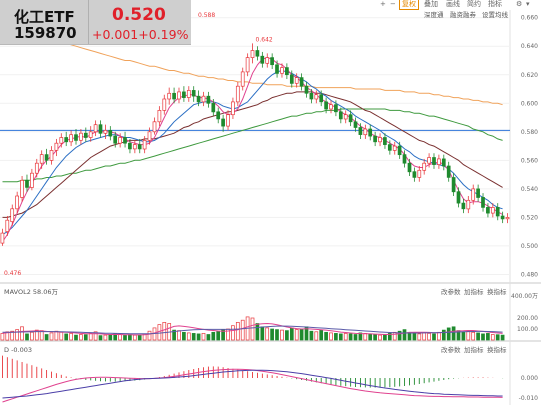  Describe the element at coordinates (45, 33) in the screenshot. I see `fund-code: 159870` at that location.